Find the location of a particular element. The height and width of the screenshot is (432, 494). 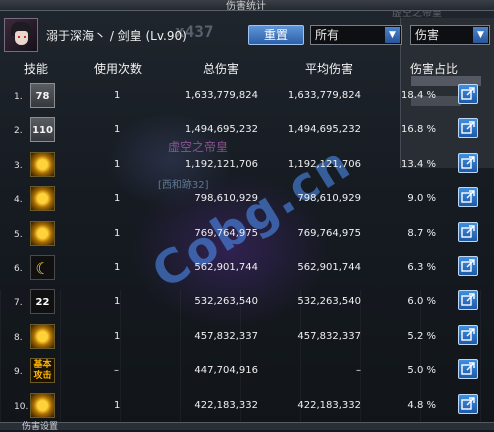

average-damage: 1,494,695,232 is located at coordinates (324, 130).